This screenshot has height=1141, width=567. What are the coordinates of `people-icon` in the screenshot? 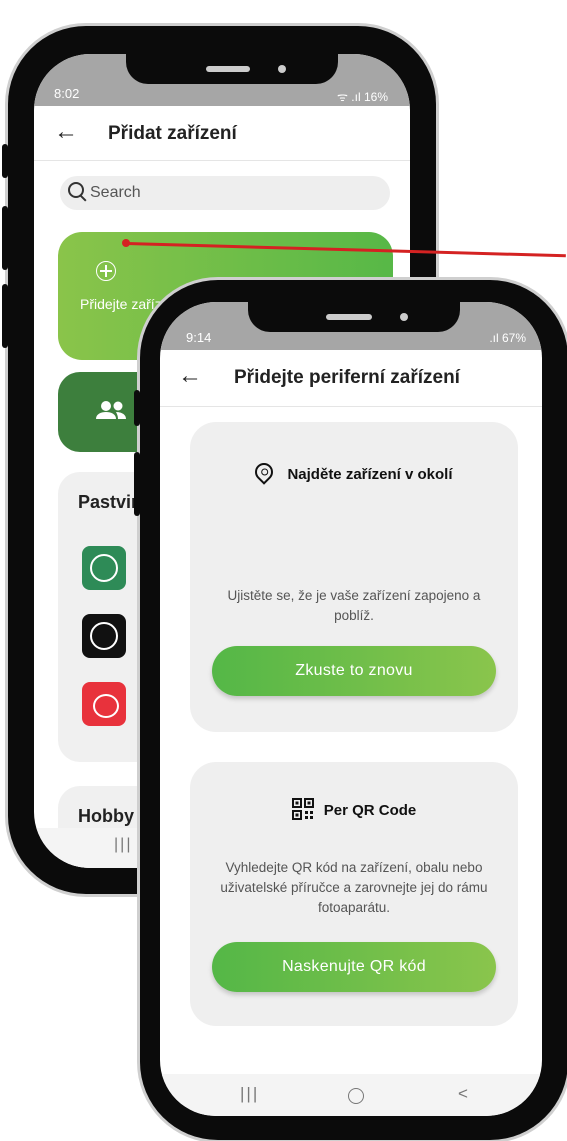 It's located at (111, 410).